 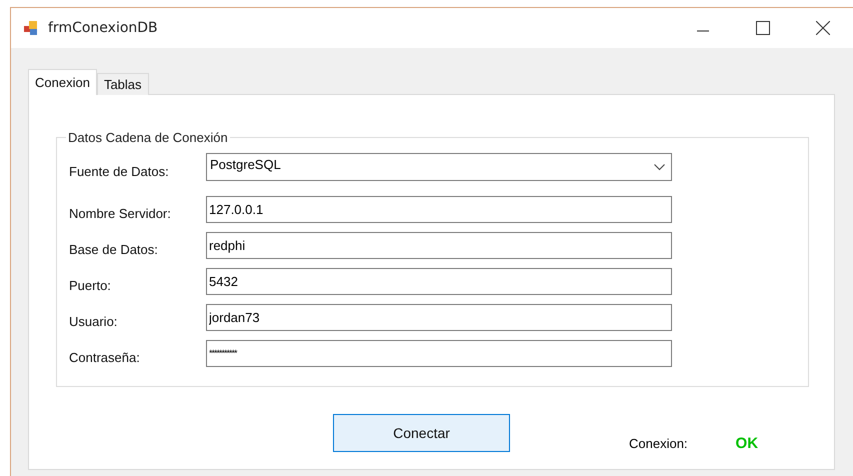 What do you see at coordinates (439, 245) in the screenshot?
I see `input-field: redphi` at bounding box center [439, 245].